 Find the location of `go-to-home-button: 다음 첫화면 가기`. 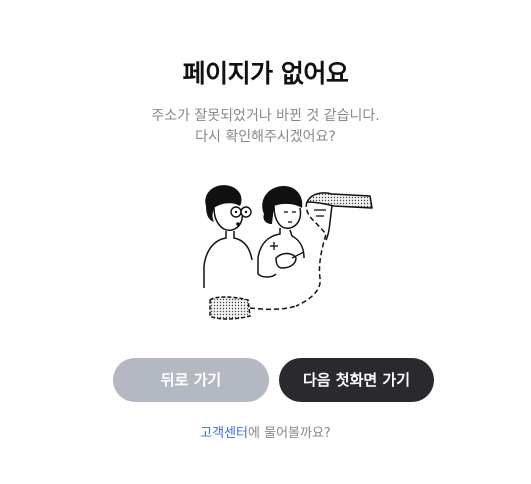

go-to-home-button: 다음 첫화면 가기 is located at coordinates (356, 380).